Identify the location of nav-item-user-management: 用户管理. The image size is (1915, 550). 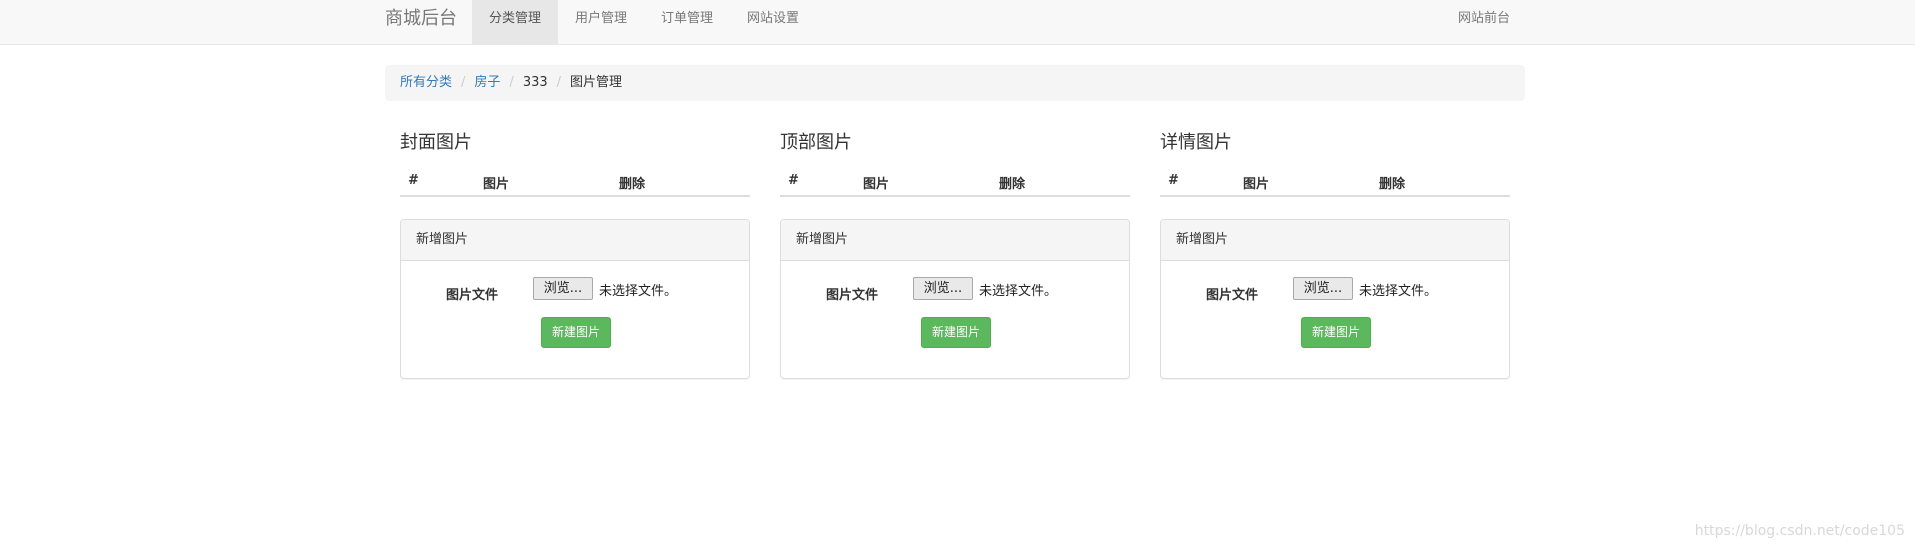
(601, 22).